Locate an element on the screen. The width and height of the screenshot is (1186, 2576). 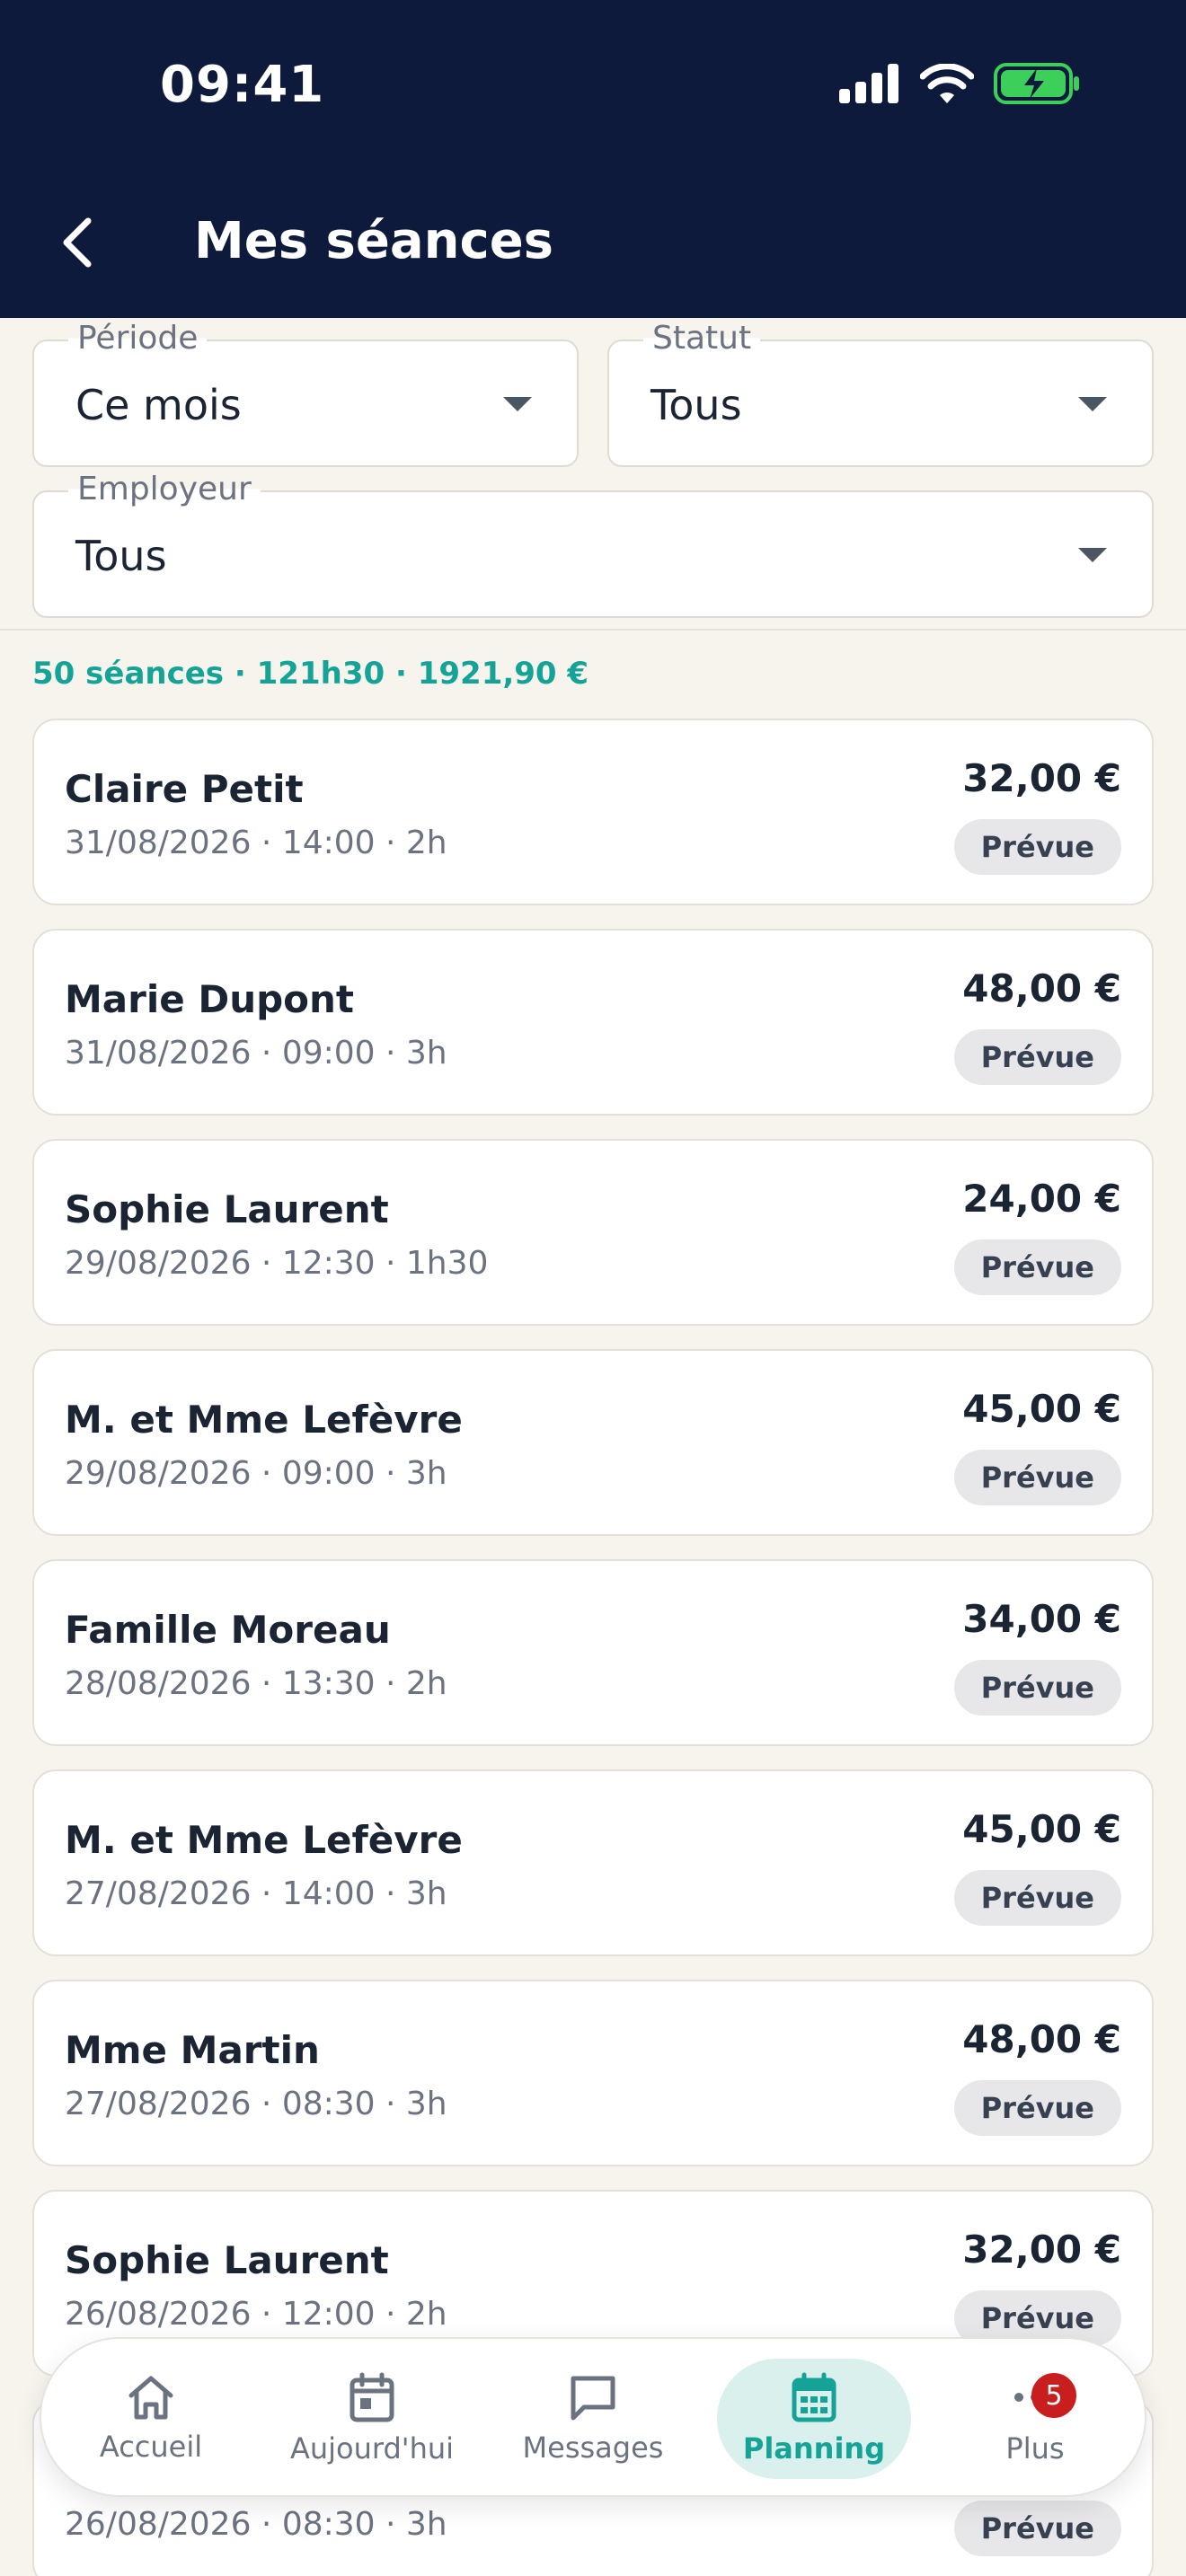
session-datetime: 27/08/2026 · 08:30 · 3h is located at coordinates (256, 2104).